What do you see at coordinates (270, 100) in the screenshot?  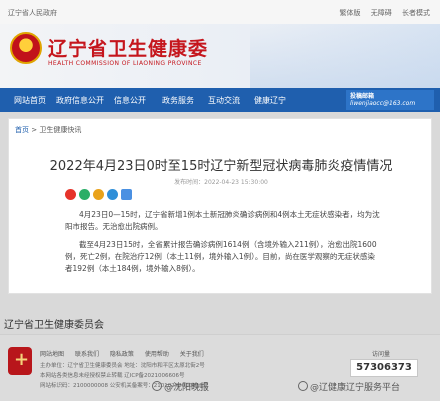 I see `nav-healthy-liaoning: 健康辽宁` at bounding box center [270, 100].